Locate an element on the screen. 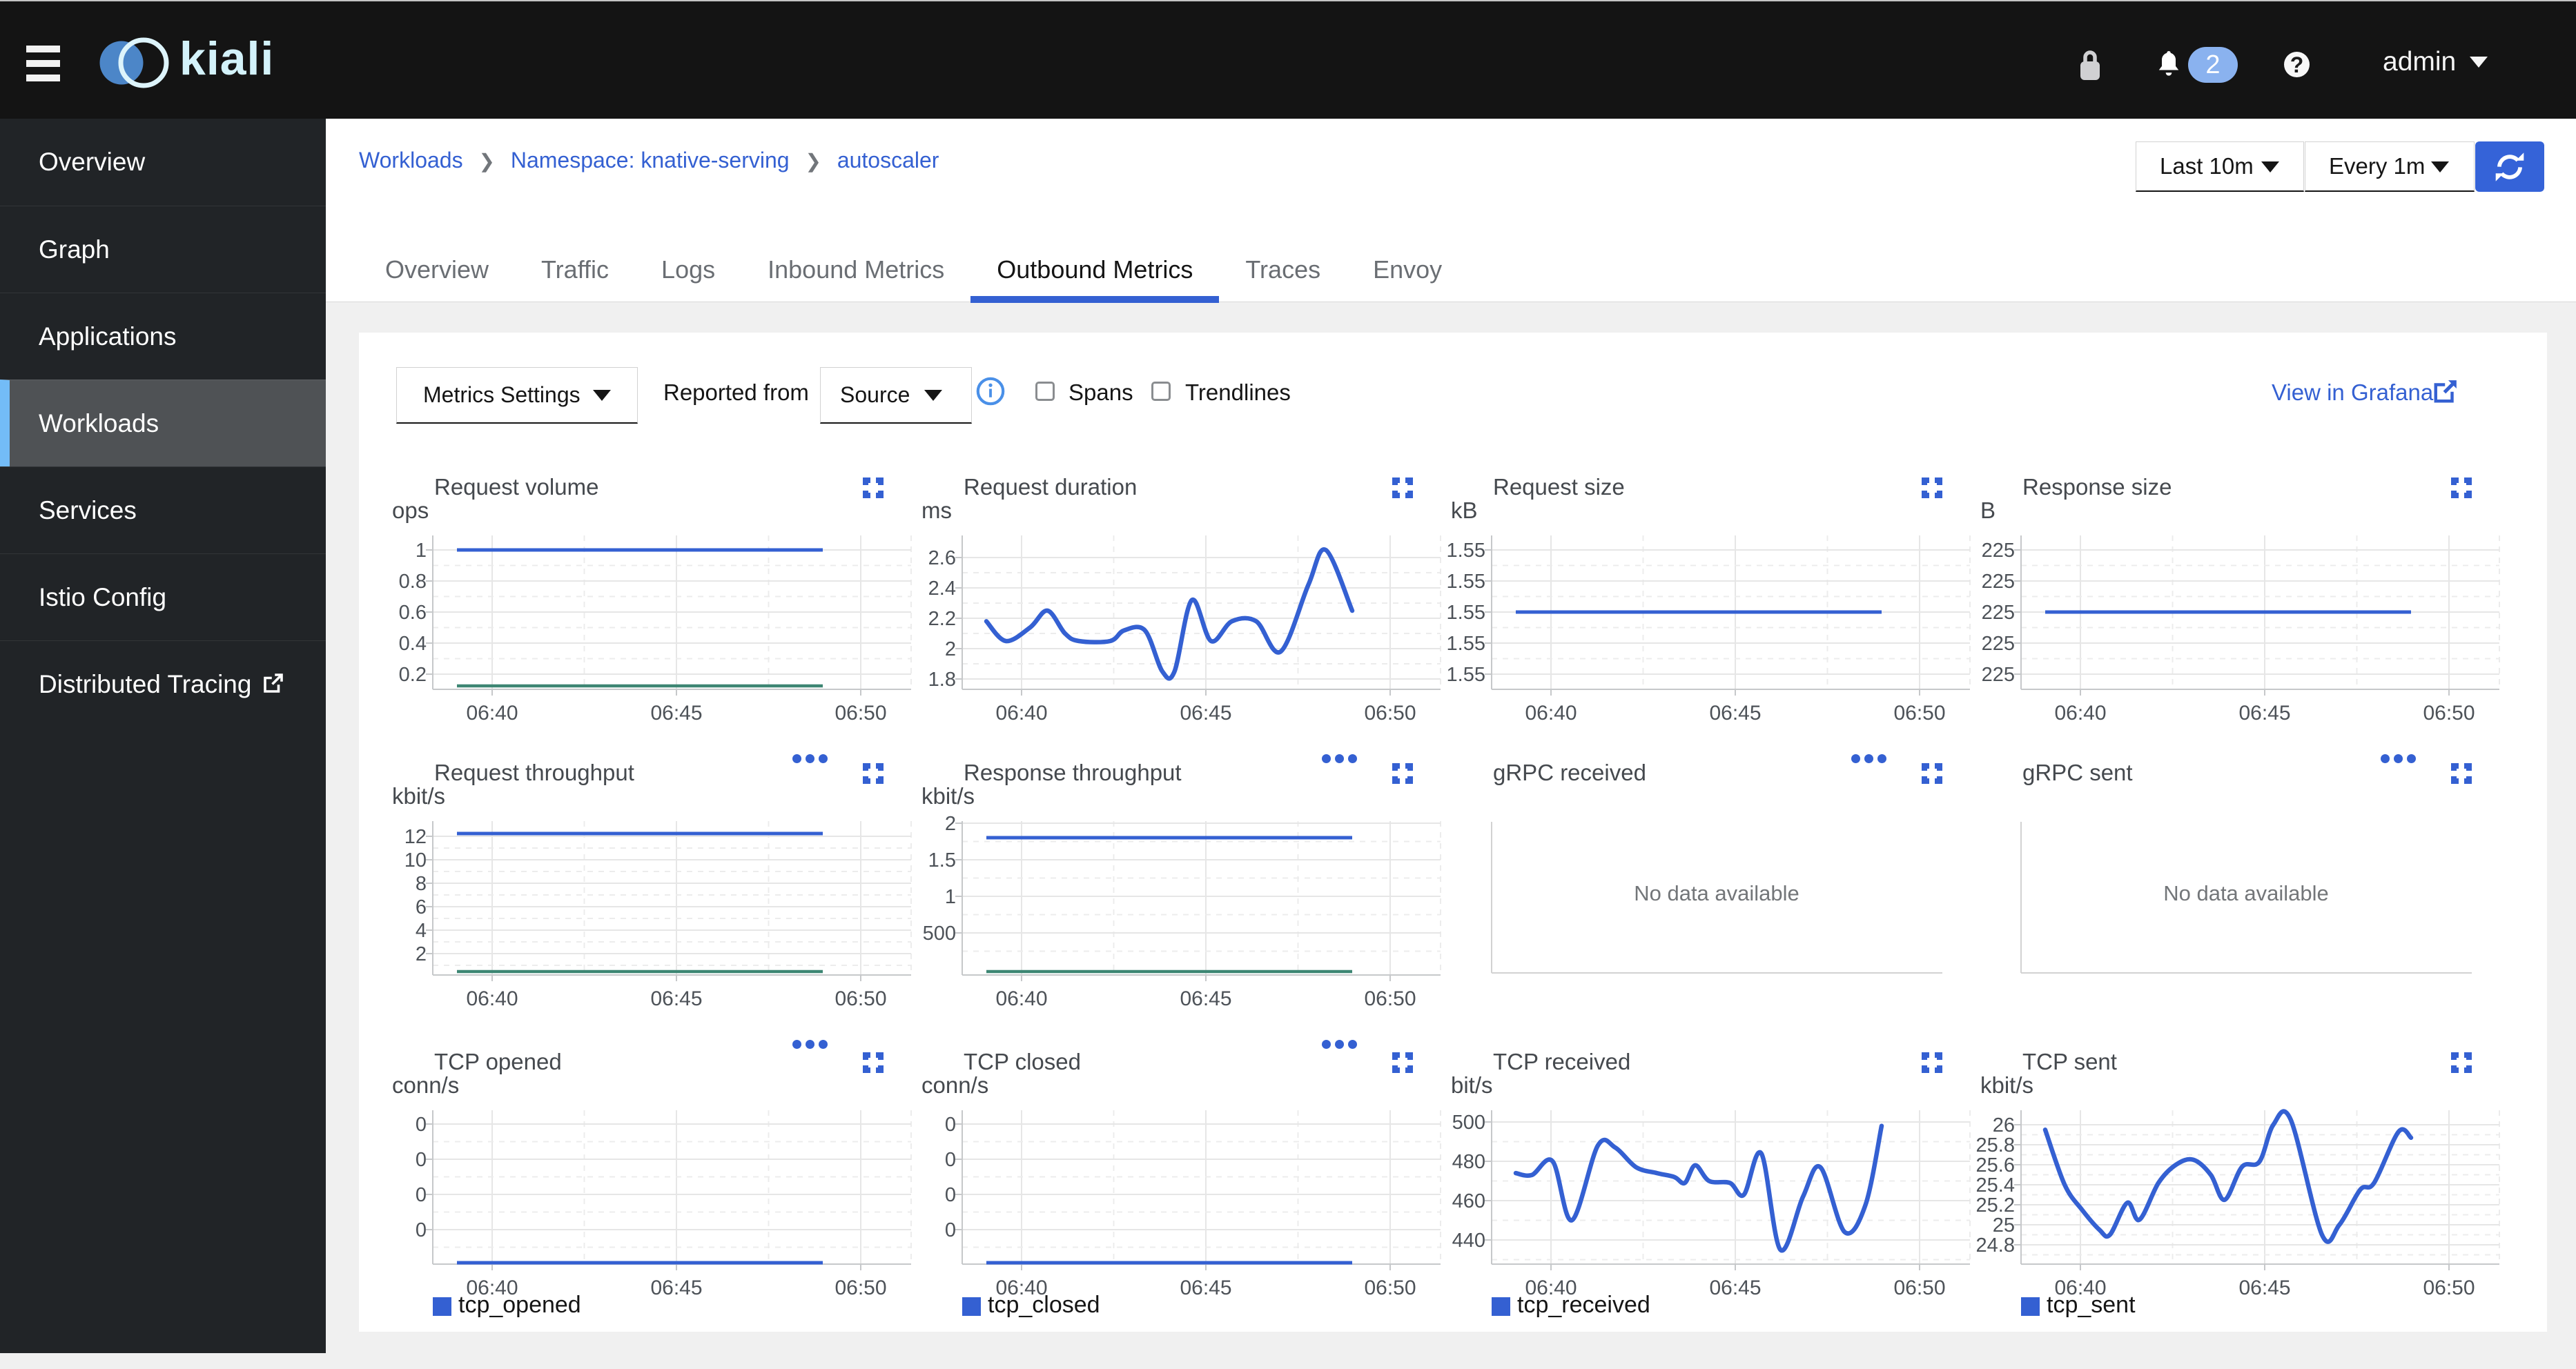 The image size is (2576, 1369). svg-text: 6 is located at coordinates (421, 907).